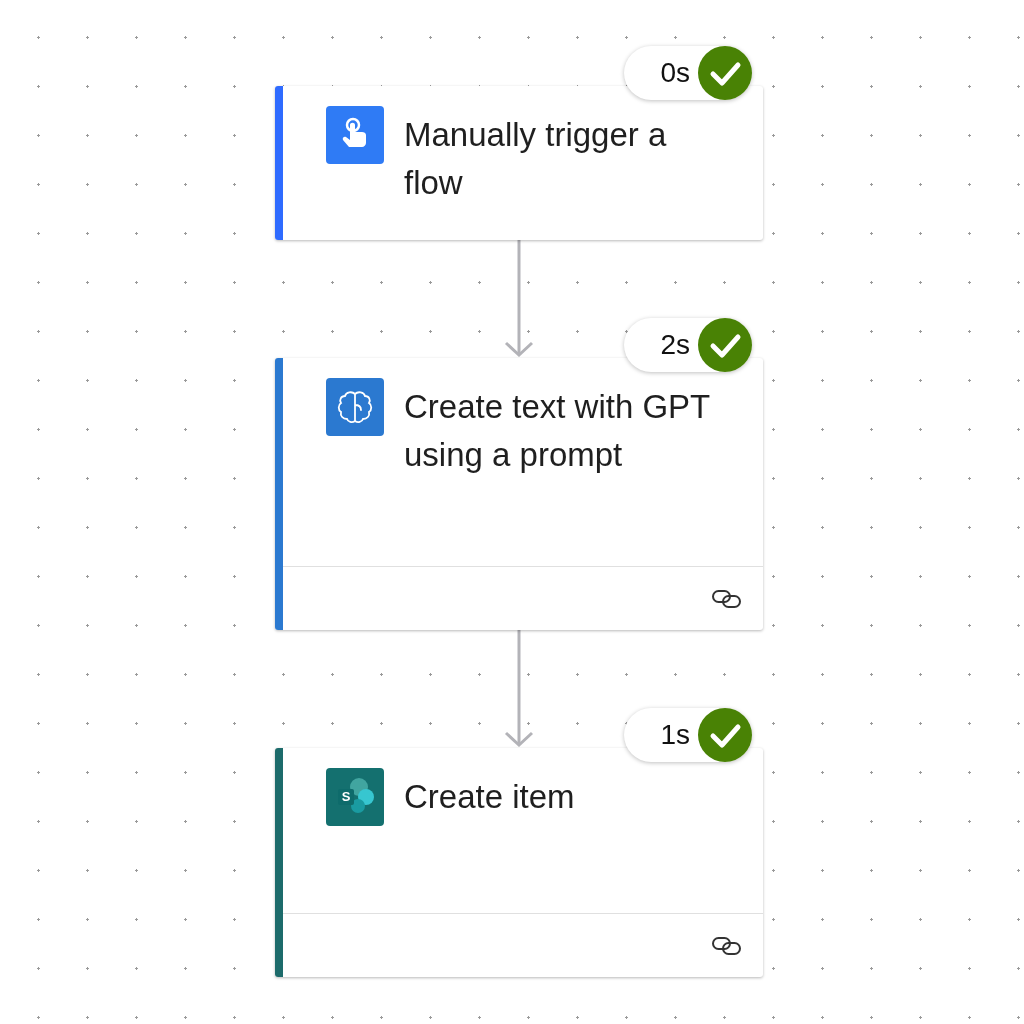 This screenshot has height=1024, width=1024. I want to click on action-title: Manually trigger a flow, so click(536, 159).